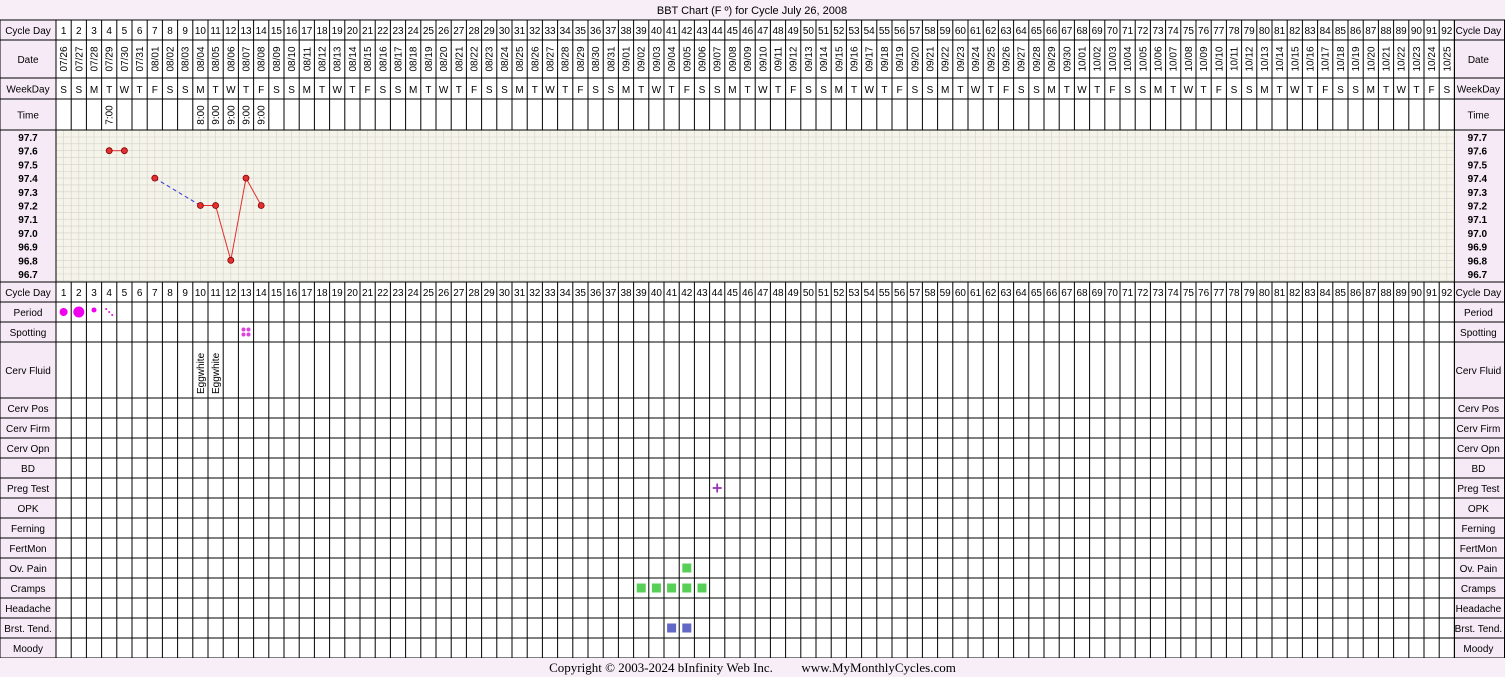 This screenshot has width=1505, height=677. What do you see at coordinates (581, 31) in the screenshot?
I see `cycle-day-number: 35` at bounding box center [581, 31].